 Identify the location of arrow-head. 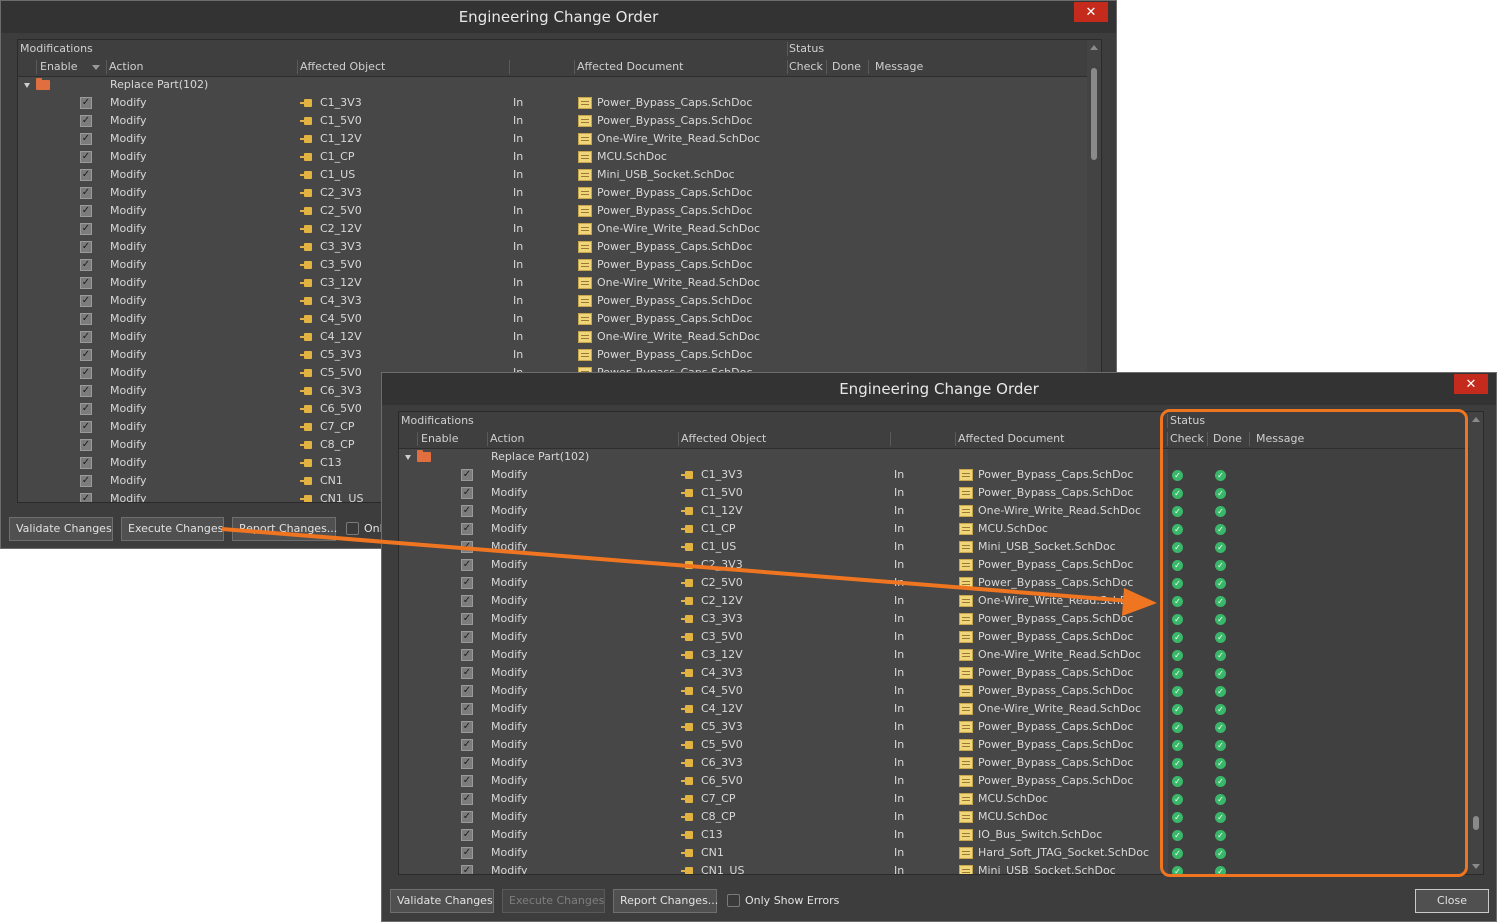
(1139, 602).